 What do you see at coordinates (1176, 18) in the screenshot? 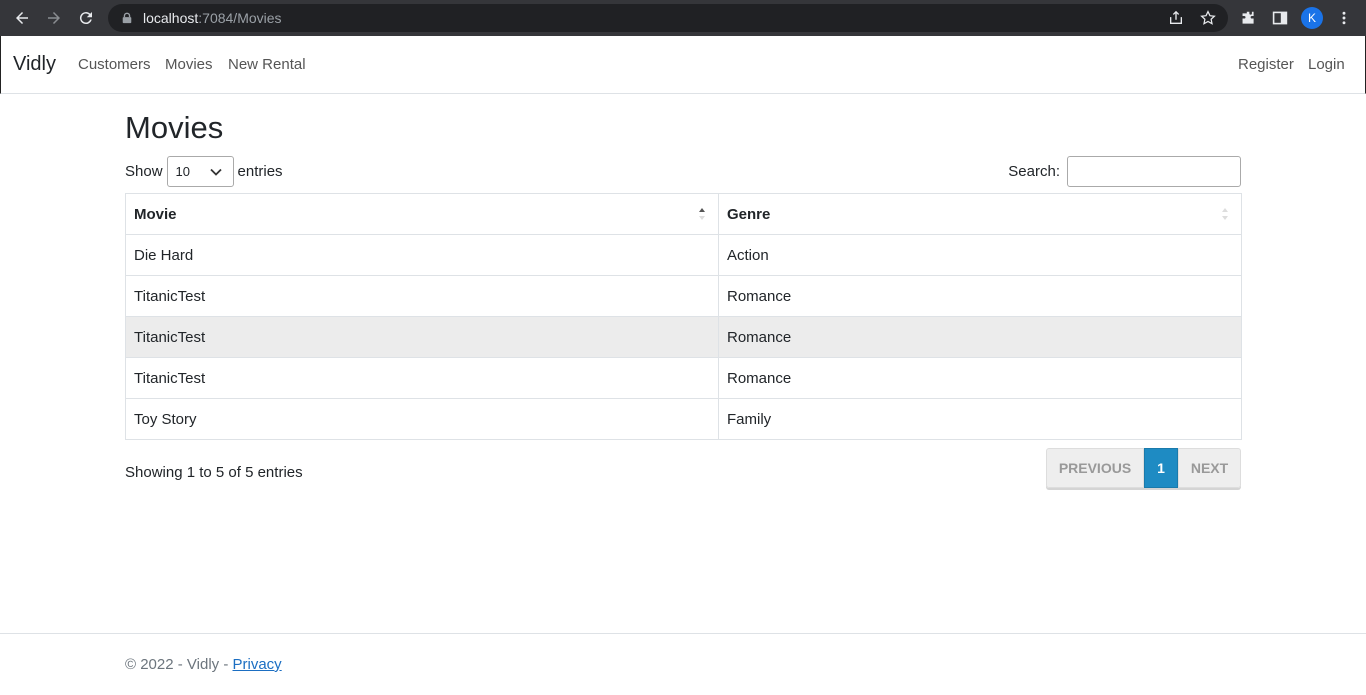
I see `share-icon` at bounding box center [1176, 18].